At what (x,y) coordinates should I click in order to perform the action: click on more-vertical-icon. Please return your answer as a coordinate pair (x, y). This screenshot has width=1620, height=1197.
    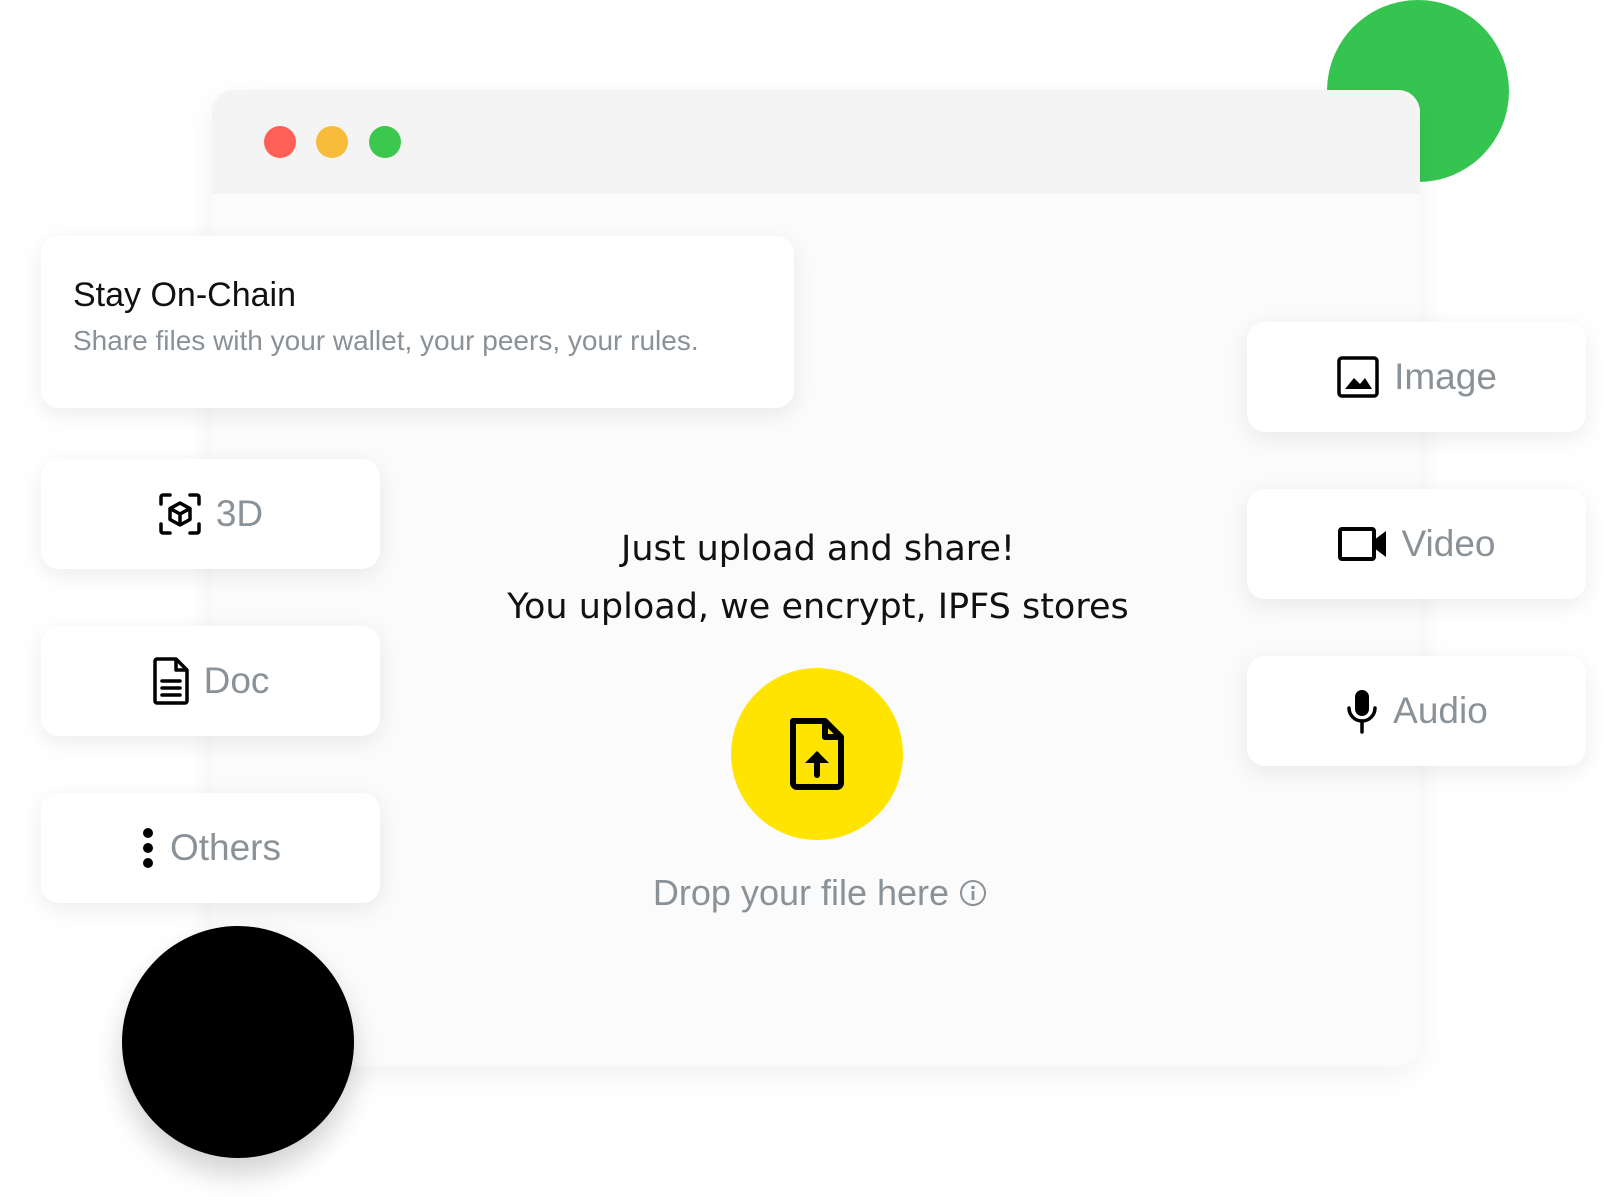
    Looking at the image, I should click on (148, 848).